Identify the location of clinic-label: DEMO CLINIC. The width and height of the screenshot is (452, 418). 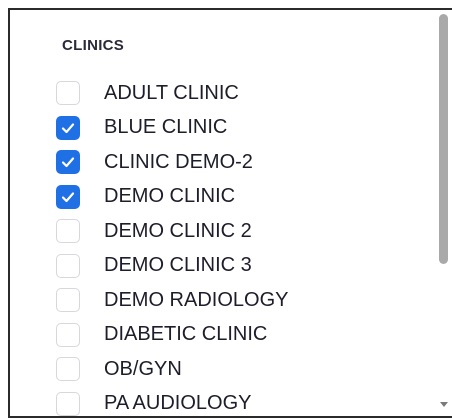
(169, 196).